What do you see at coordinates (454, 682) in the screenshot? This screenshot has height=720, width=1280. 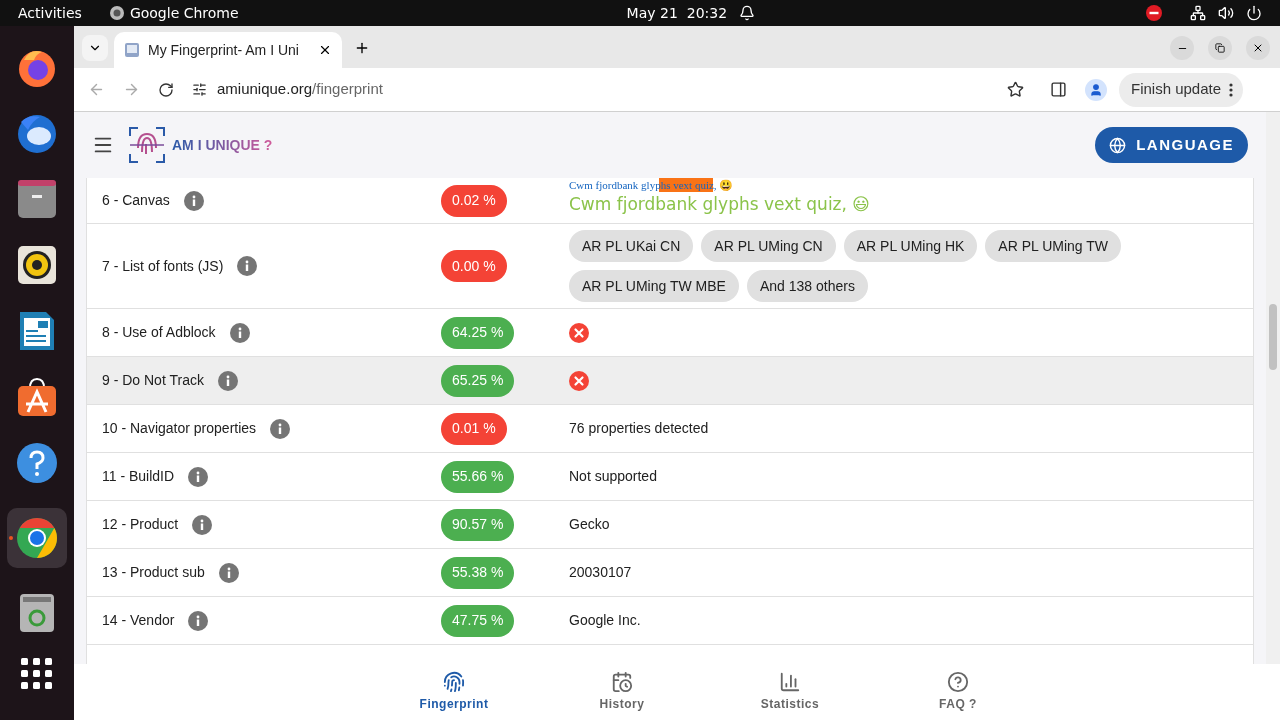 I see `fingerprint-icon` at bounding box center [454, 682].